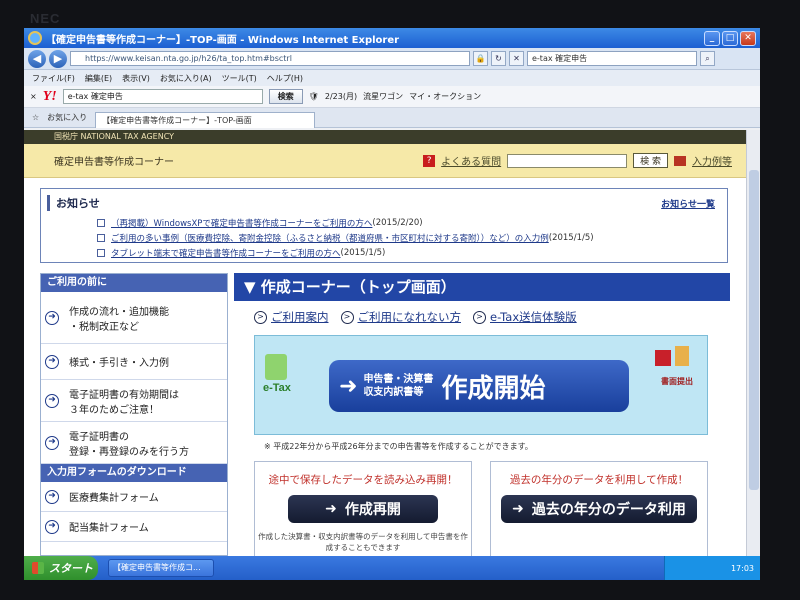  Describe the element at coordinates (241, 223) in the screenshot. I see `news-item-link: （再掲載）WindowsXPで確定申告書等作成コーナーをご利用の方へ` at that location.